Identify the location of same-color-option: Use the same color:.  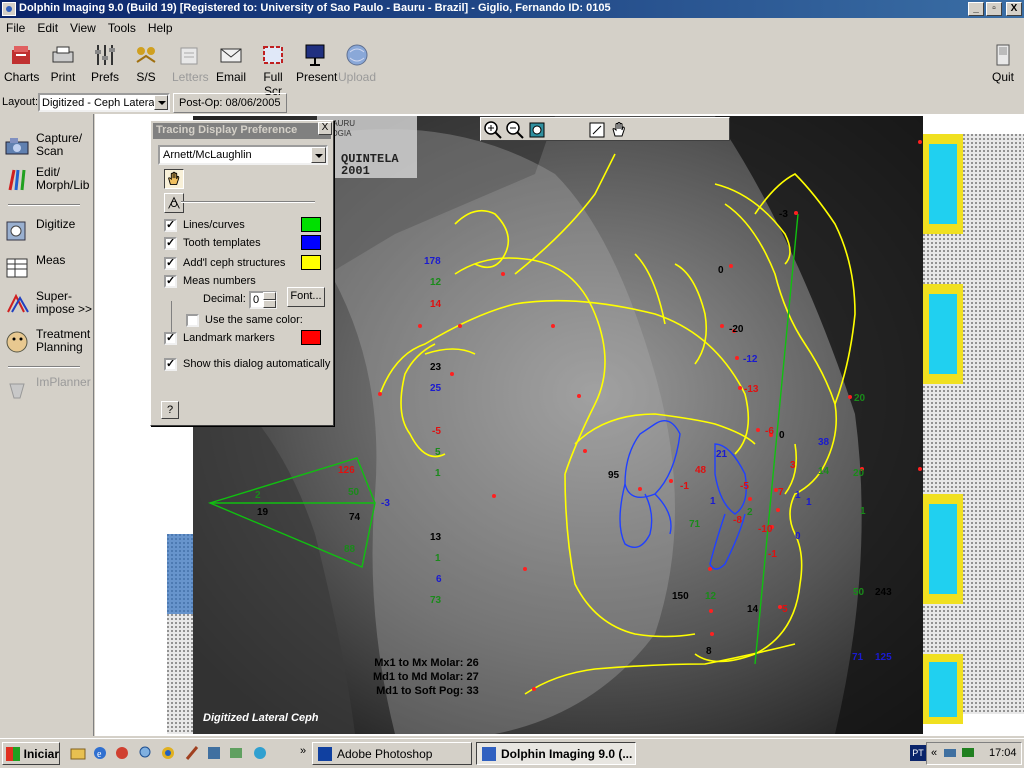
(244, 320).